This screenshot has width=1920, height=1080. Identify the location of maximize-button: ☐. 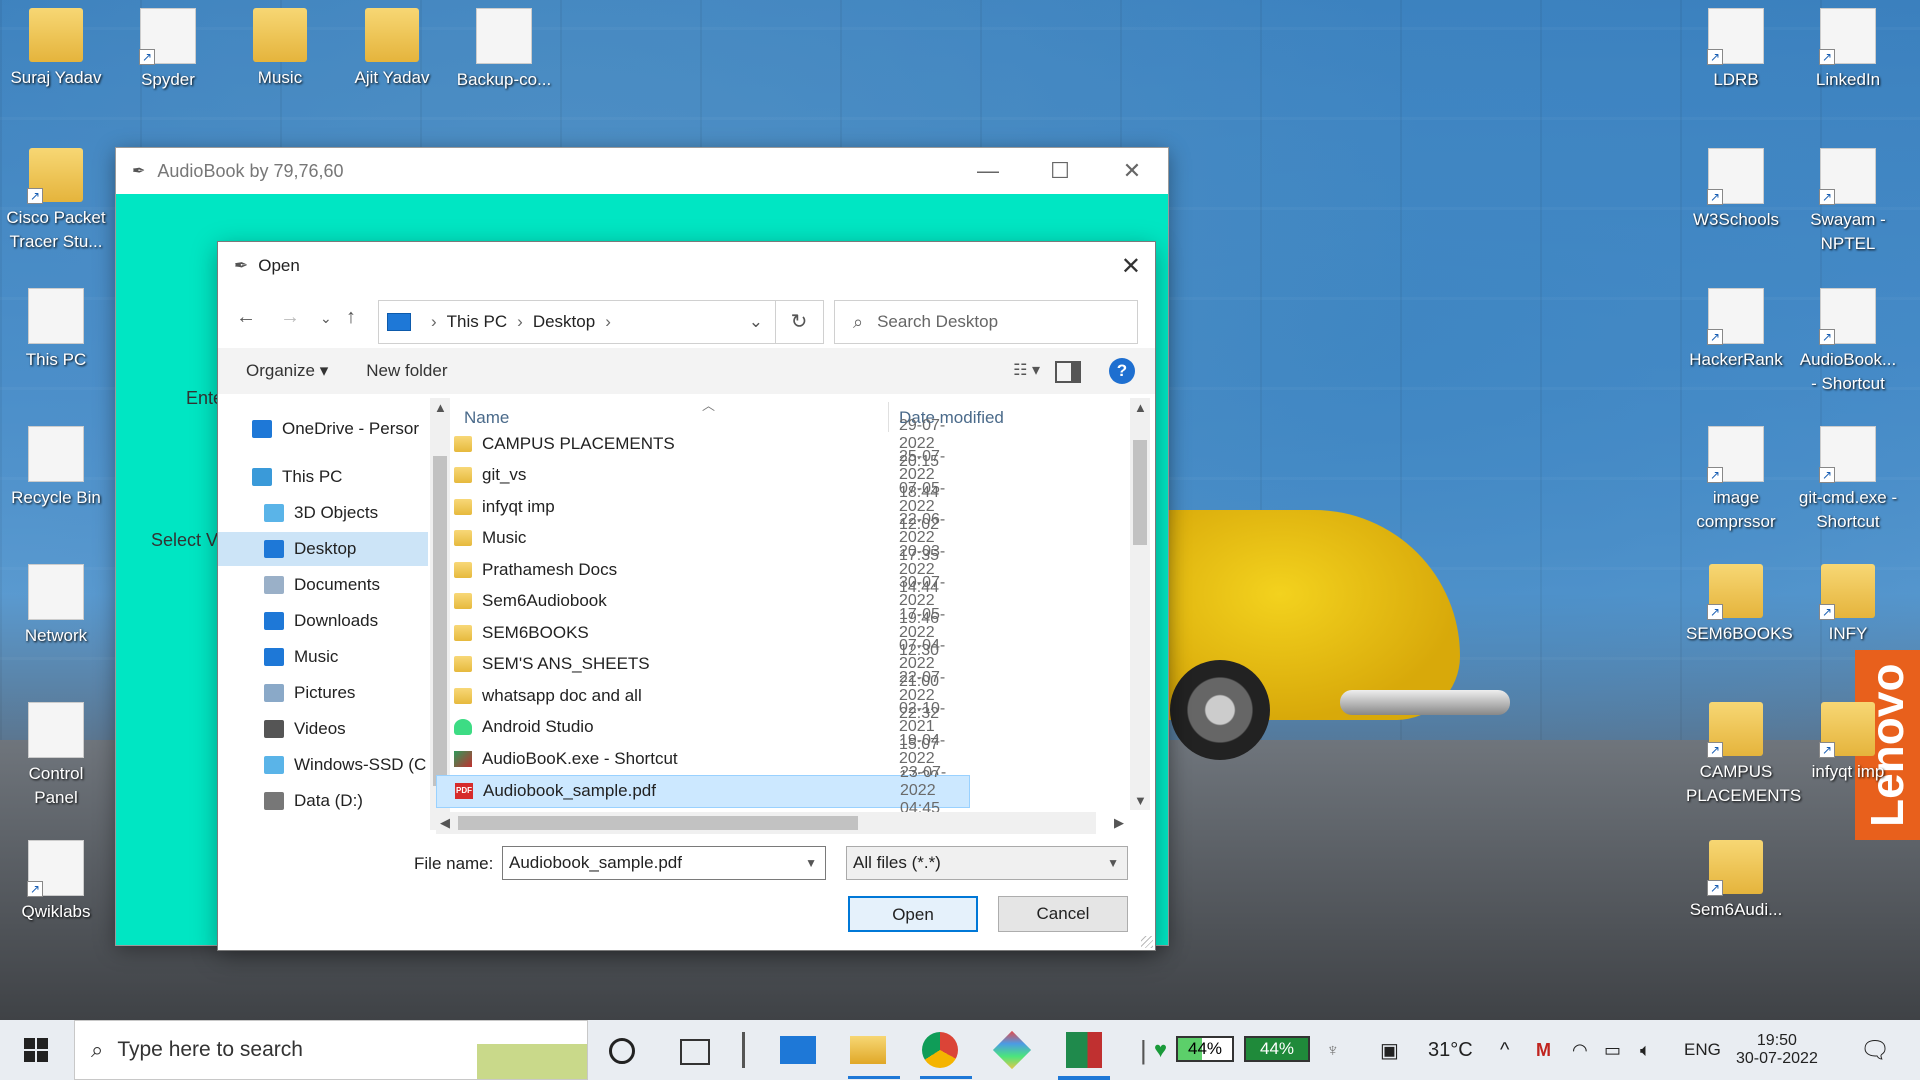
(1060, 171).